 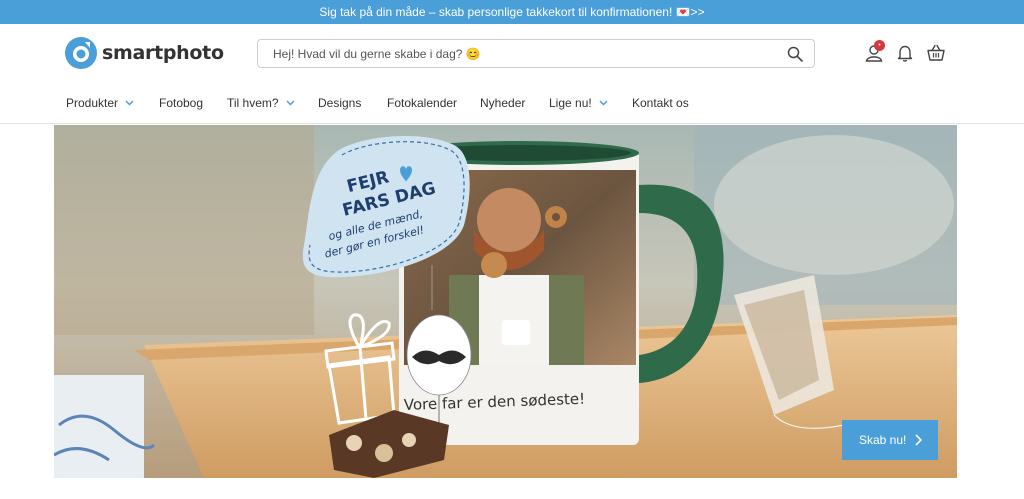 I want to click on nav-item-fotokalender: Fotokalender, so click(x=422, y=103).